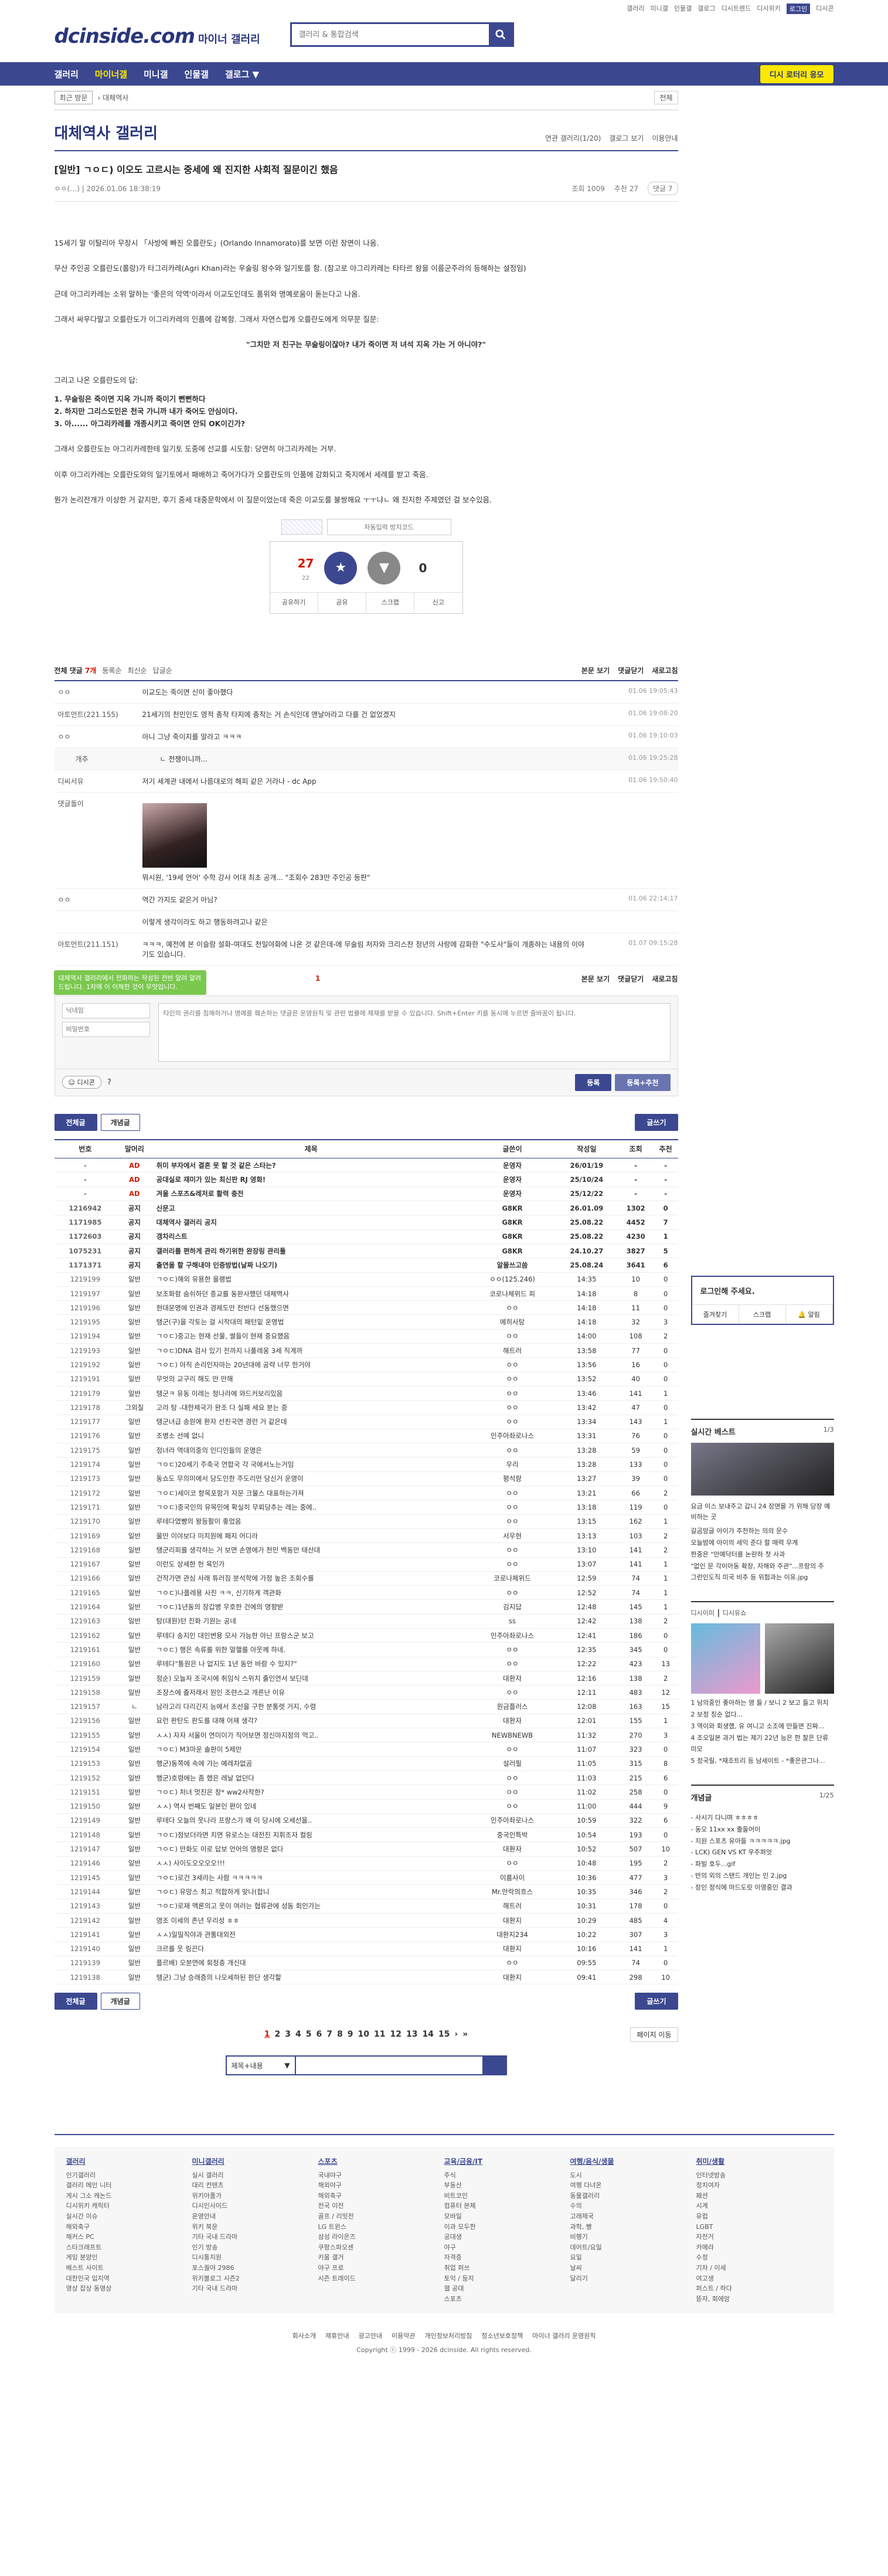 The image size is (888, 2576). What do you see at coordinates (507, 2300) in the screenshot?
I see `footer-link: 스포츠` at bounding box center [507, 2300].